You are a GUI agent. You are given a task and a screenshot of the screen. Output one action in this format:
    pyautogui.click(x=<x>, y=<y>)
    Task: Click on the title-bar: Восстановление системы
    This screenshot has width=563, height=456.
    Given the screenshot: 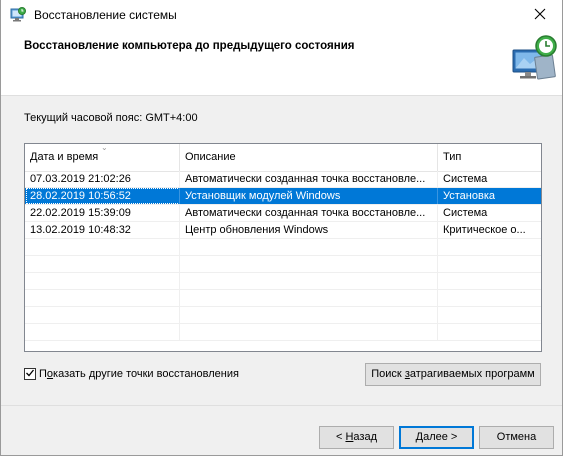 What is the action you would take?
    pyautogui.click(x=281, y=15)
    